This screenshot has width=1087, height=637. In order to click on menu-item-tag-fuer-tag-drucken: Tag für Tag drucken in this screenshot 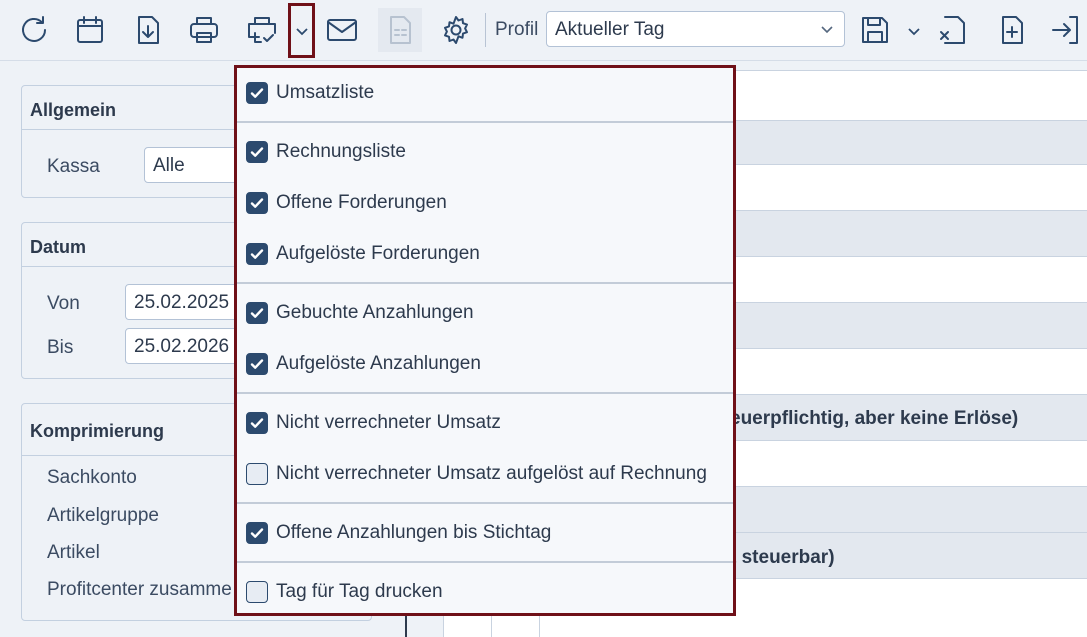, I will do `click(485, 592)`.